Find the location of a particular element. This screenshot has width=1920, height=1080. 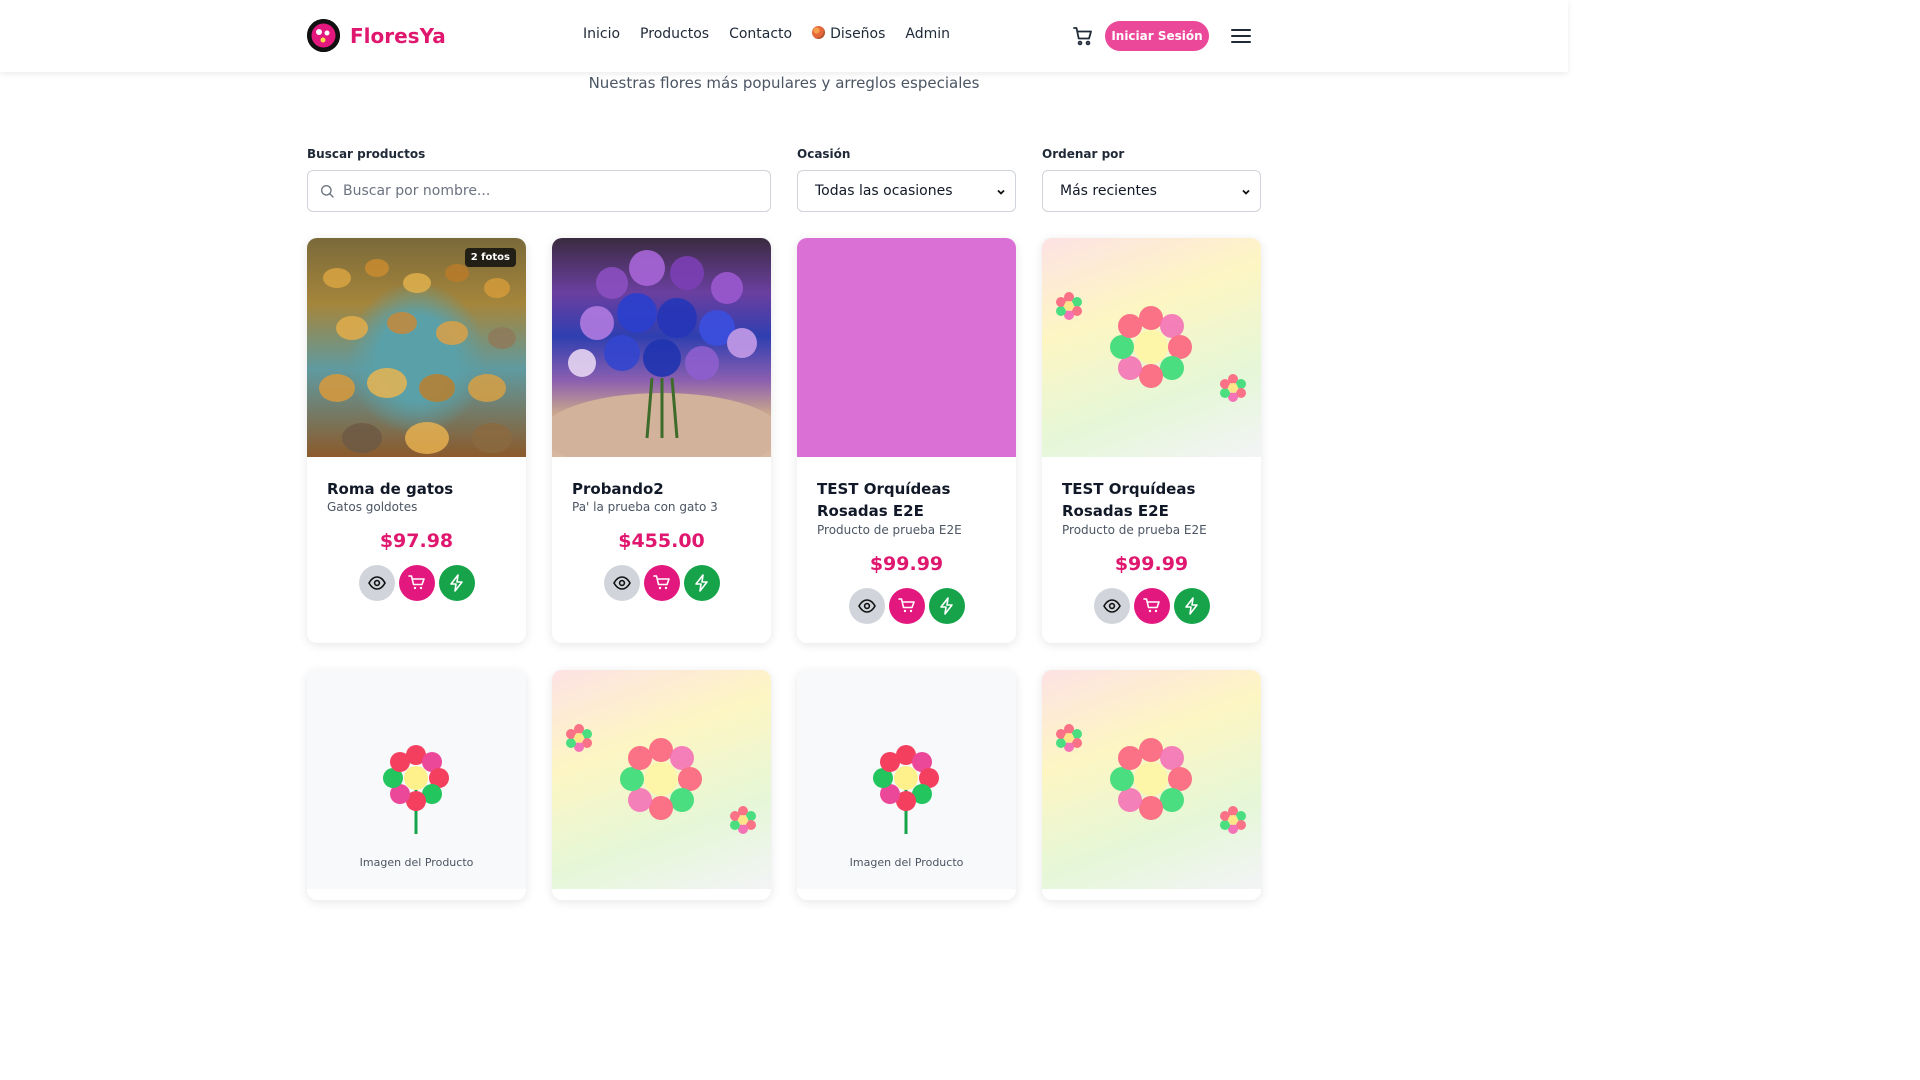

occasion-select: Todas las ocasiones is located at coordinates (906, 191).